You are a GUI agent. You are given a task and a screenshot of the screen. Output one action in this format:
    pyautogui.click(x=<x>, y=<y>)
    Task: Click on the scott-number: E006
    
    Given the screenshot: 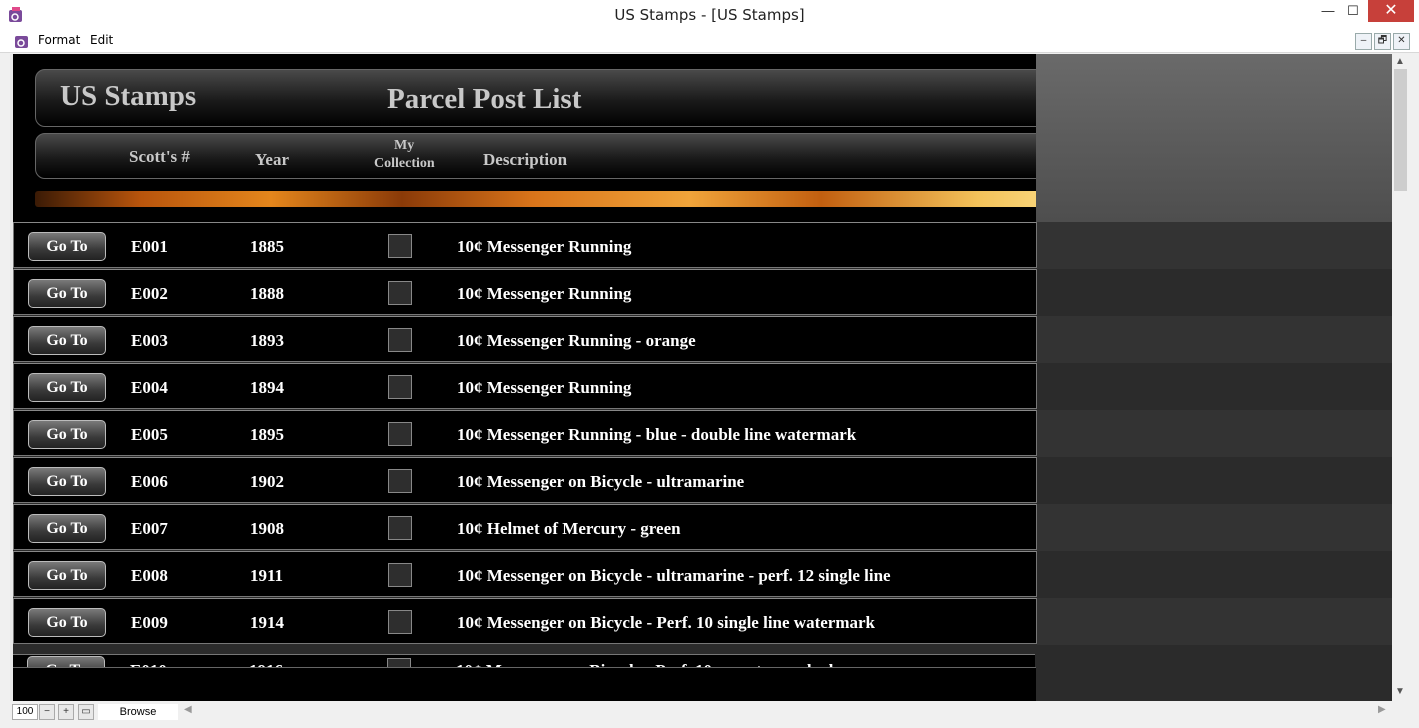 What is the action you would take?
    pyautogui.click(x=149, y=481)
    